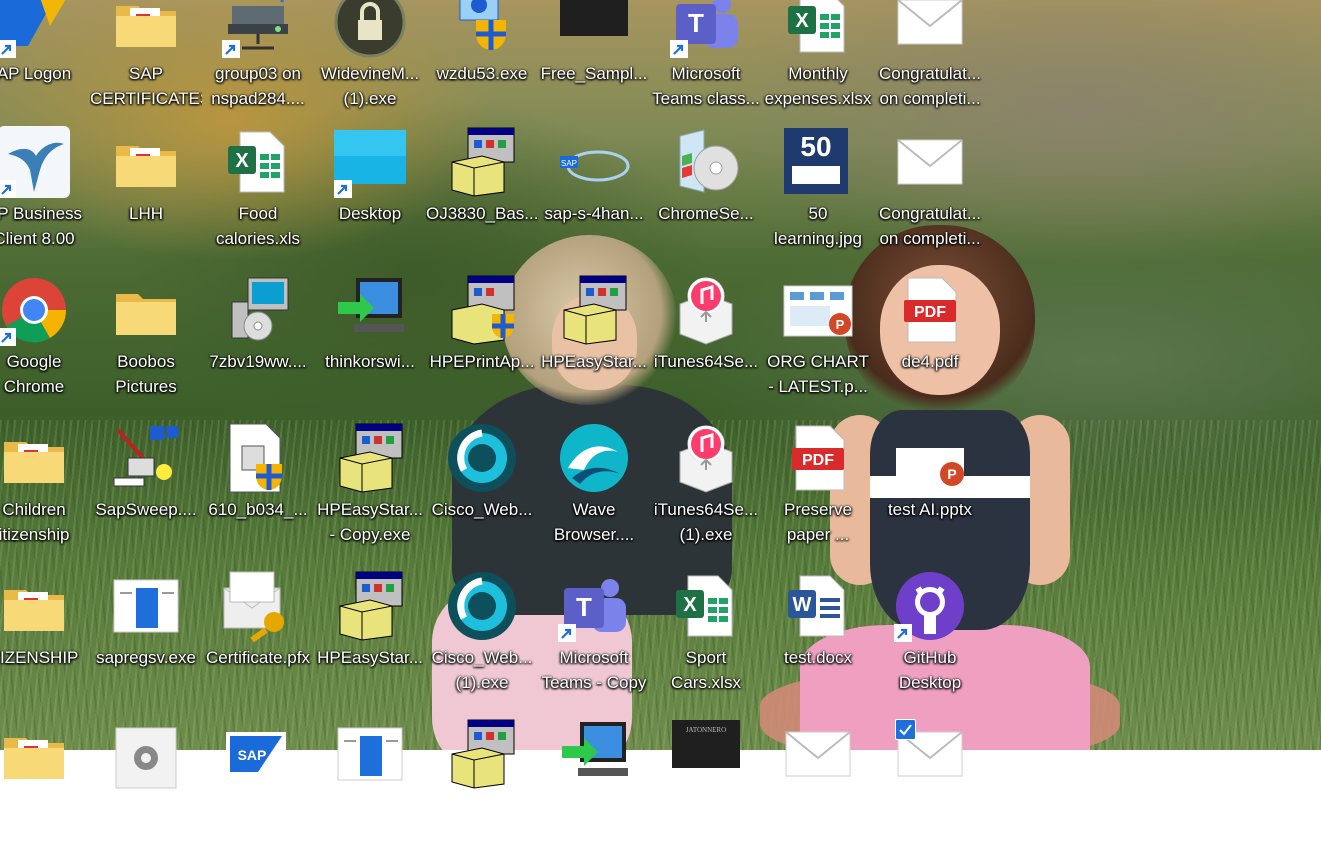 The image size is (1321, 864). What do you see at coordinates (258, 791) in the screenshot?
I see `desktop-icon-row6-3: SAP` at bounding box center [258, 791].